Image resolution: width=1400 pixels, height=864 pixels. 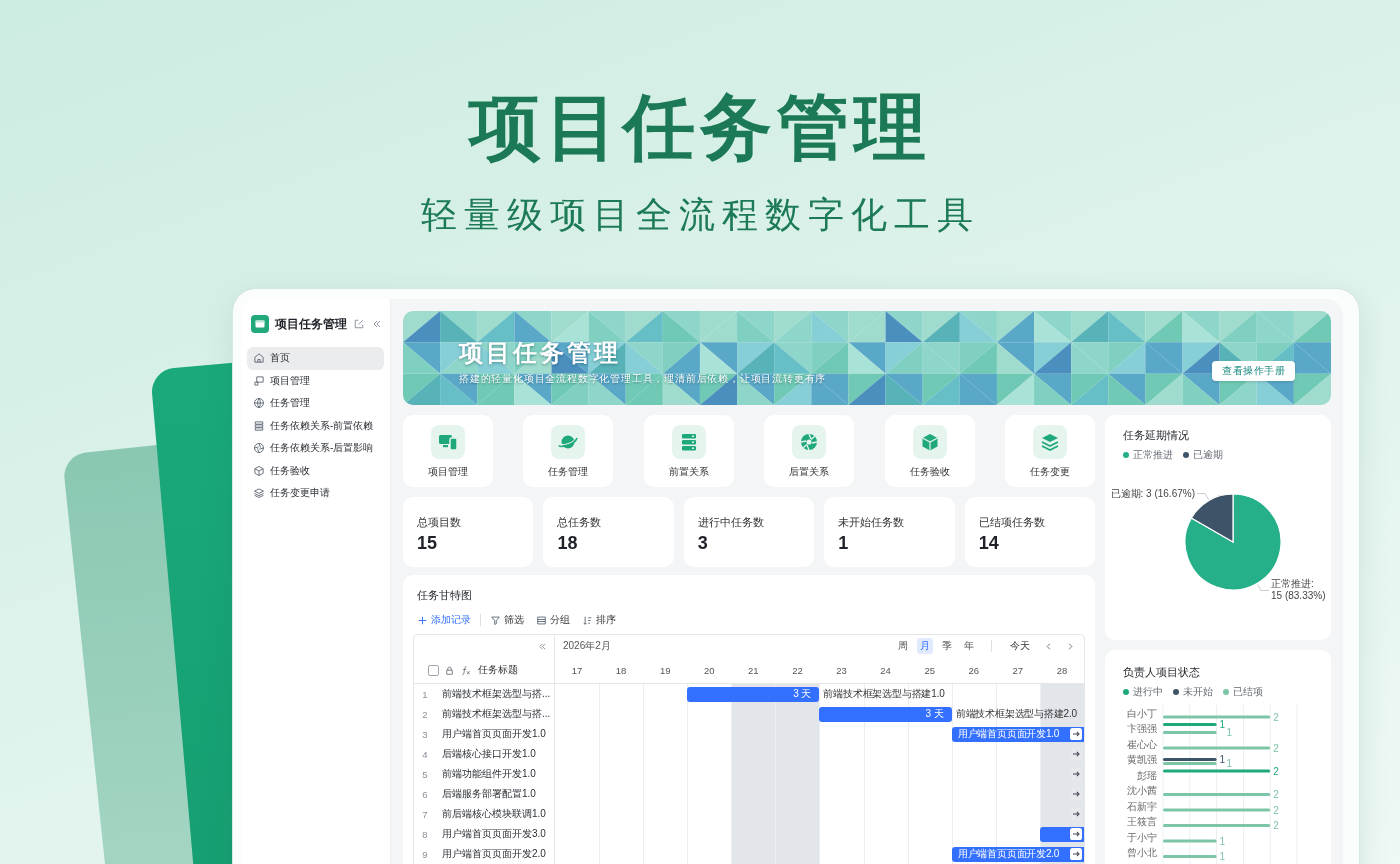 I want to click on stat-value: 14, so click(x=989, y=543).